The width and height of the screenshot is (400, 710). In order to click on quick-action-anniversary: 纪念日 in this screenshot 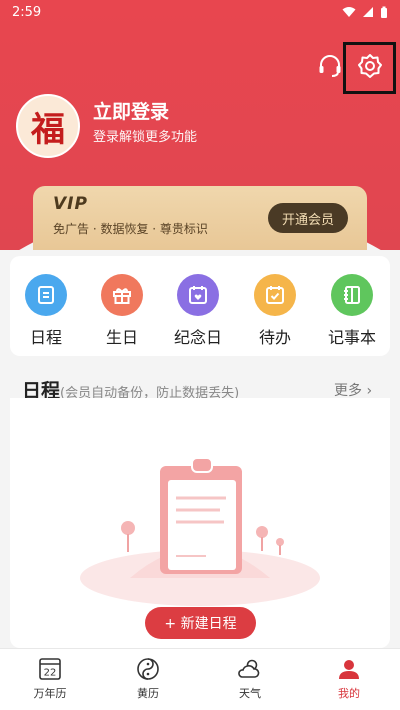, I will do `click(198, 311)`.